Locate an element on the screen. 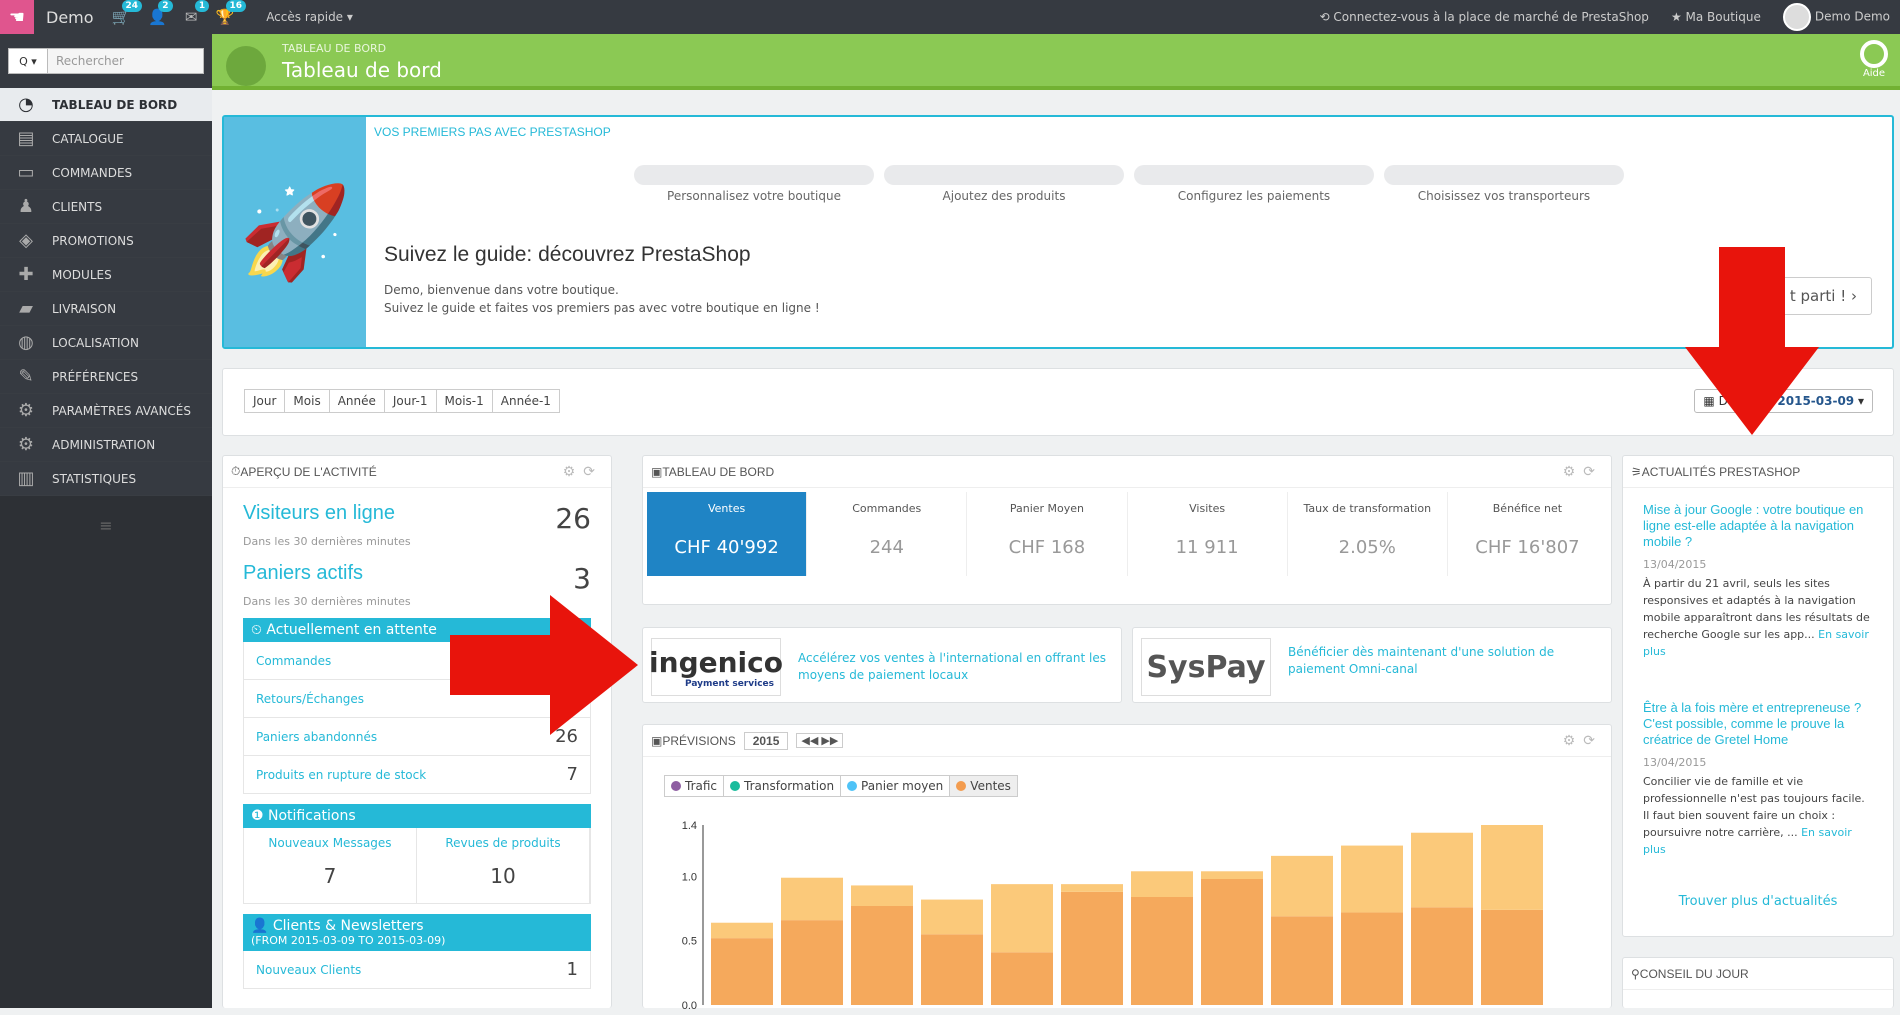 The height and width of the screenshot is (1015, 1900). sidebar-item-livraison: ▰ LIVRAISON is located at coordinates (106, 309).